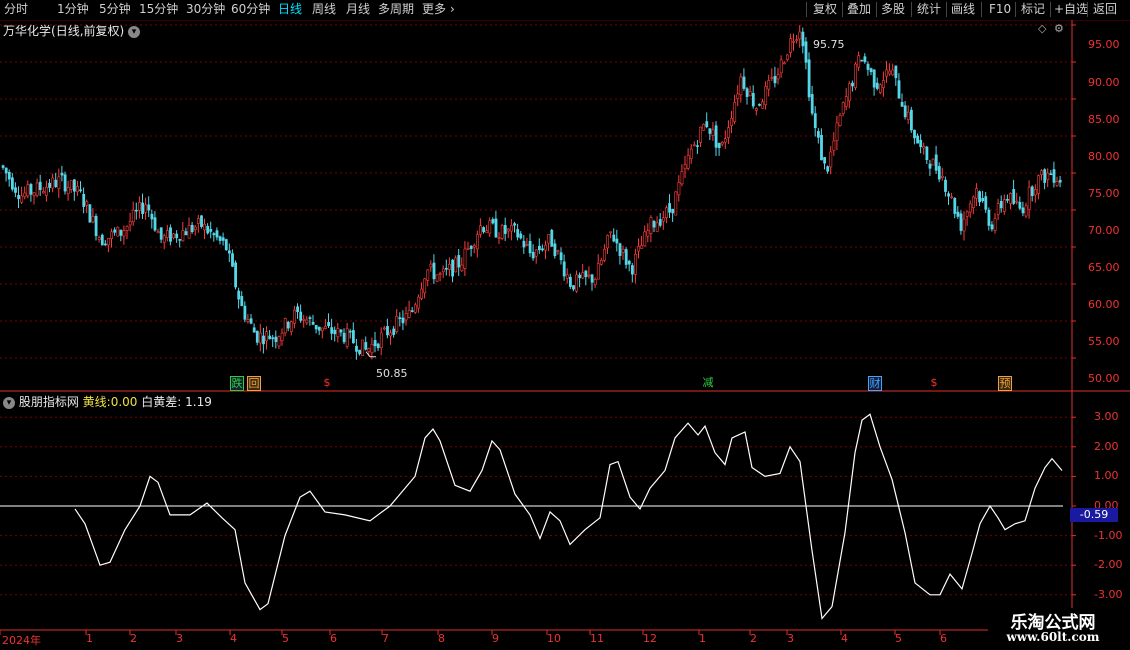  Describe the element at coordinates (88, 31) in the screenshot. I see `period-label: (日线,前复权)` at that location.